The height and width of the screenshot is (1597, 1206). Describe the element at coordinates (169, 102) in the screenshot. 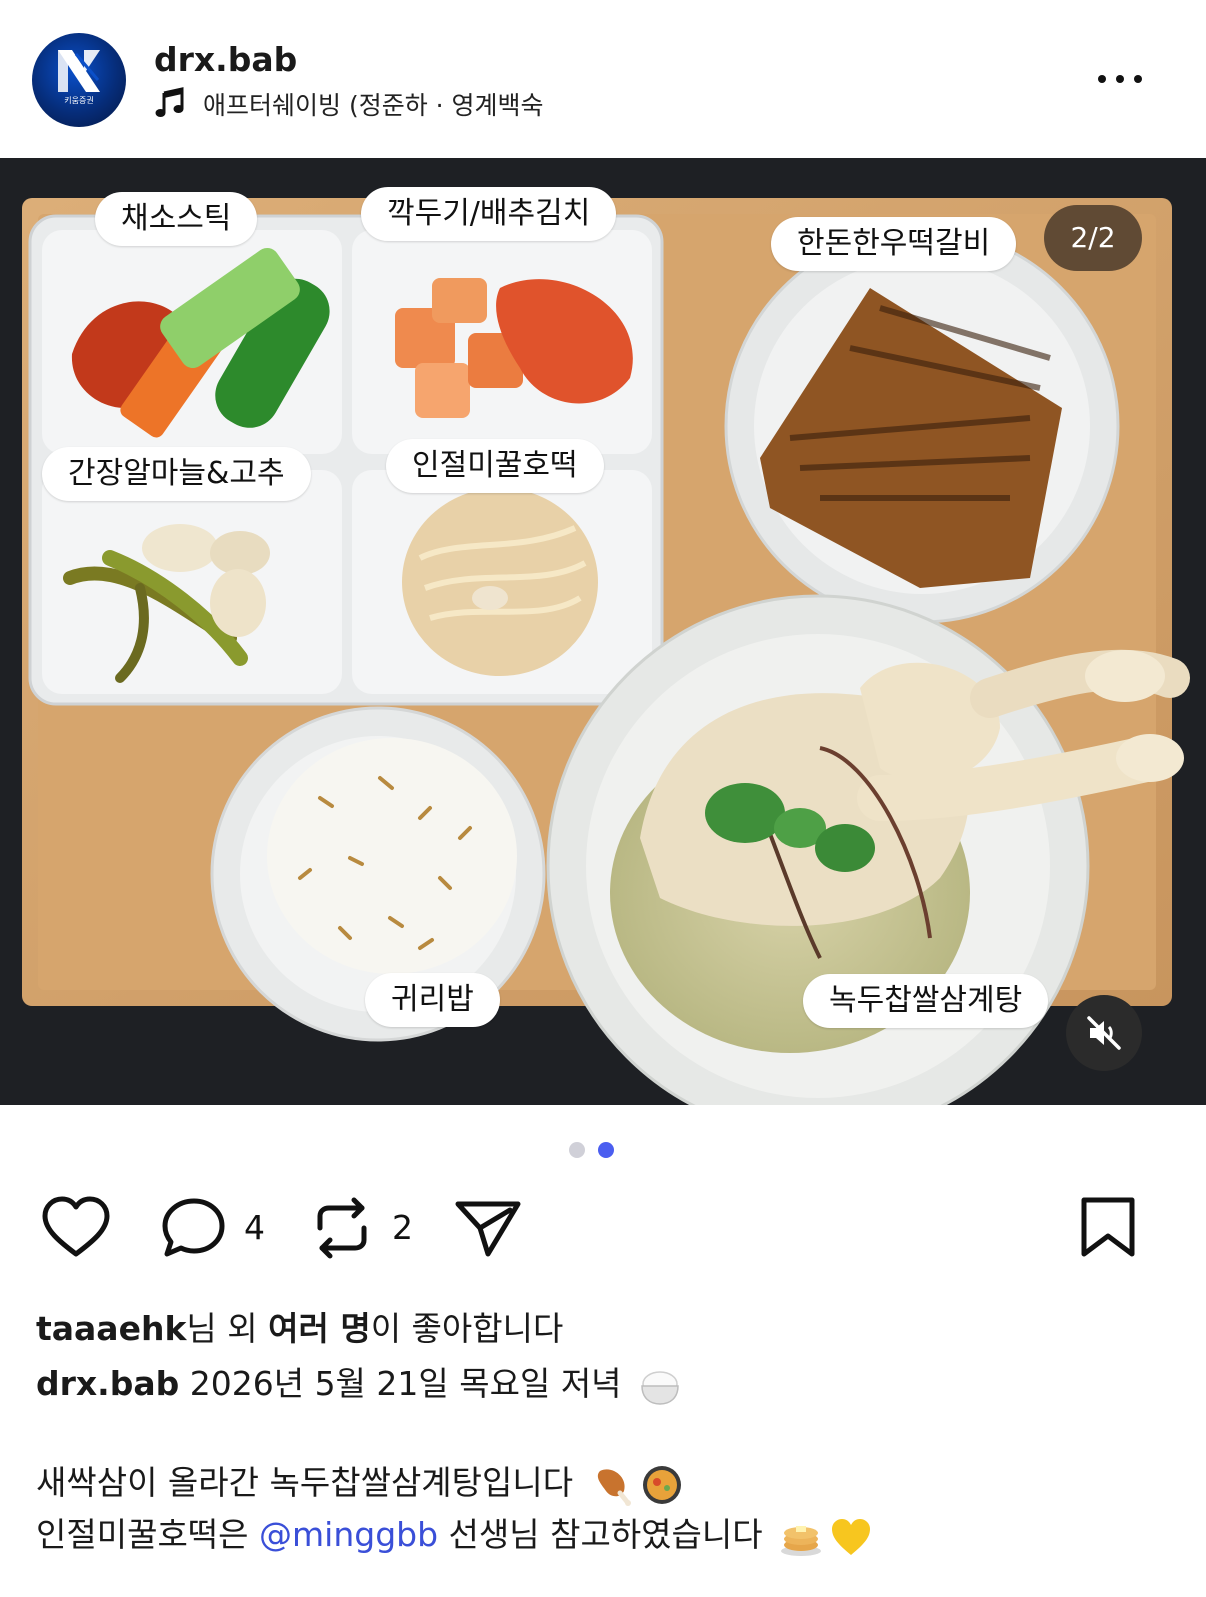

I see `music-note-icon` at that location.